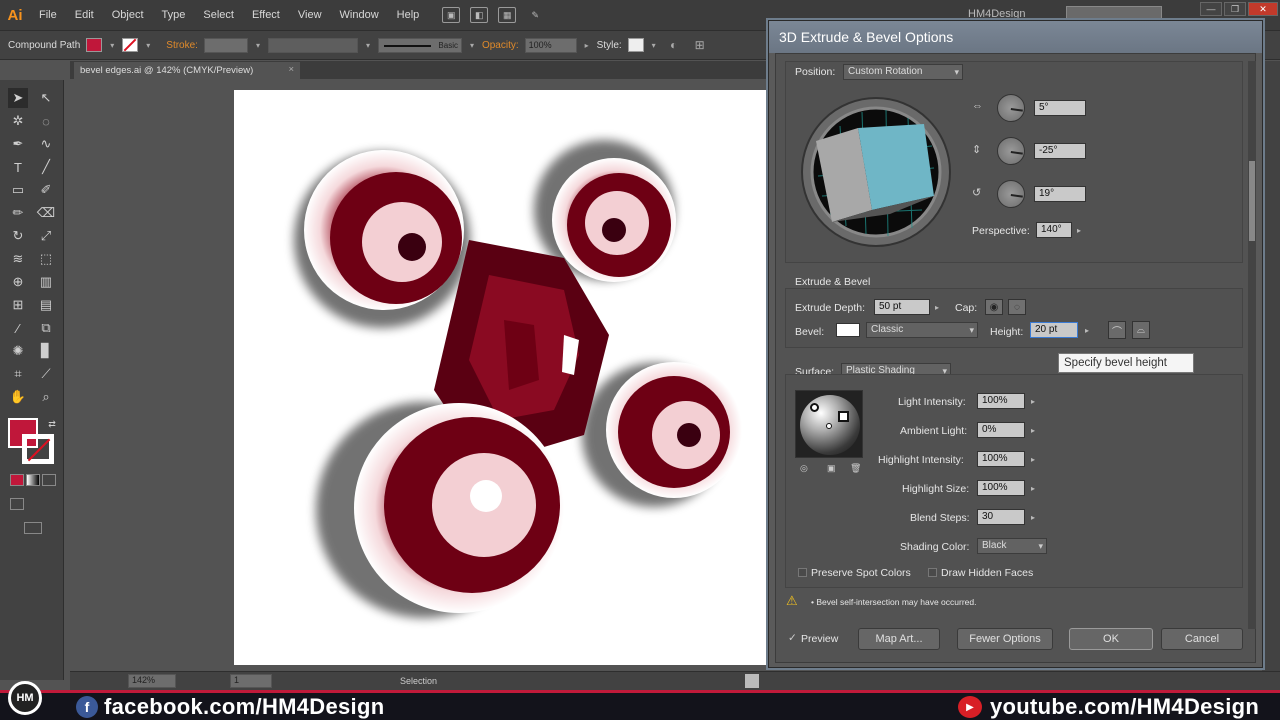  Describe the element at coordinates (922, 330) in the screenshot. I see `bevel-select: Classic` at that location.